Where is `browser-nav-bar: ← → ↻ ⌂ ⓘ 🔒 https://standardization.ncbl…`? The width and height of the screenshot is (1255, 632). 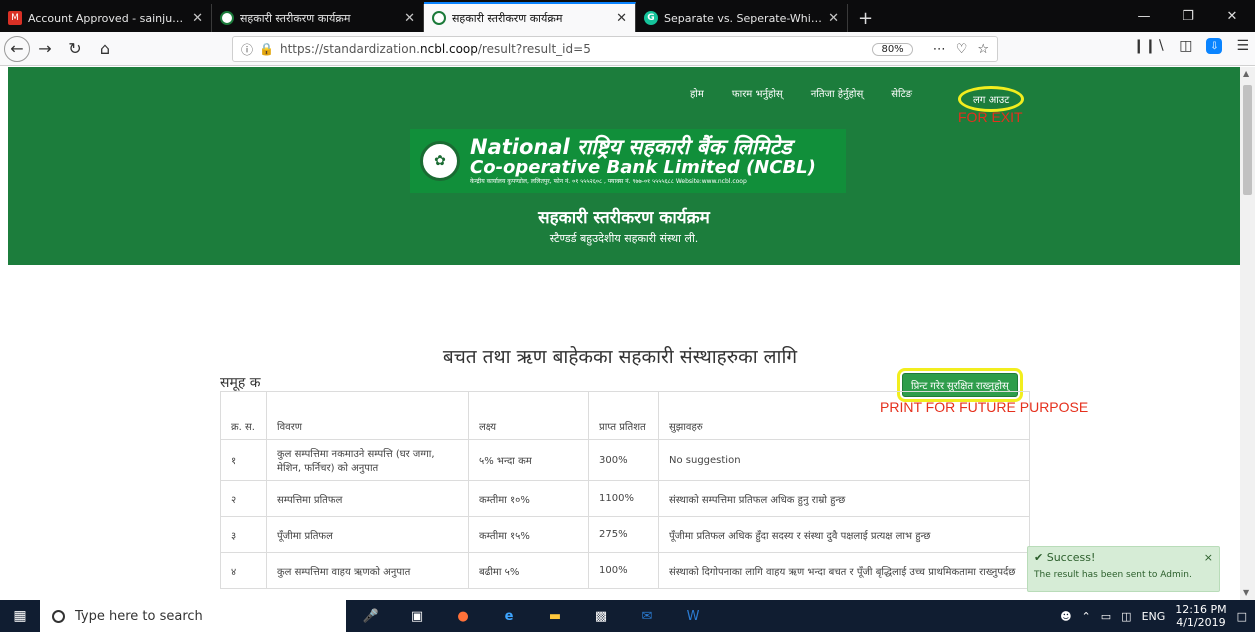 browser-nav-bar: ← → ↻ ⌂ ⓘ 🔒 https://standardization.ncbl… is located at coordinates (627, 49).